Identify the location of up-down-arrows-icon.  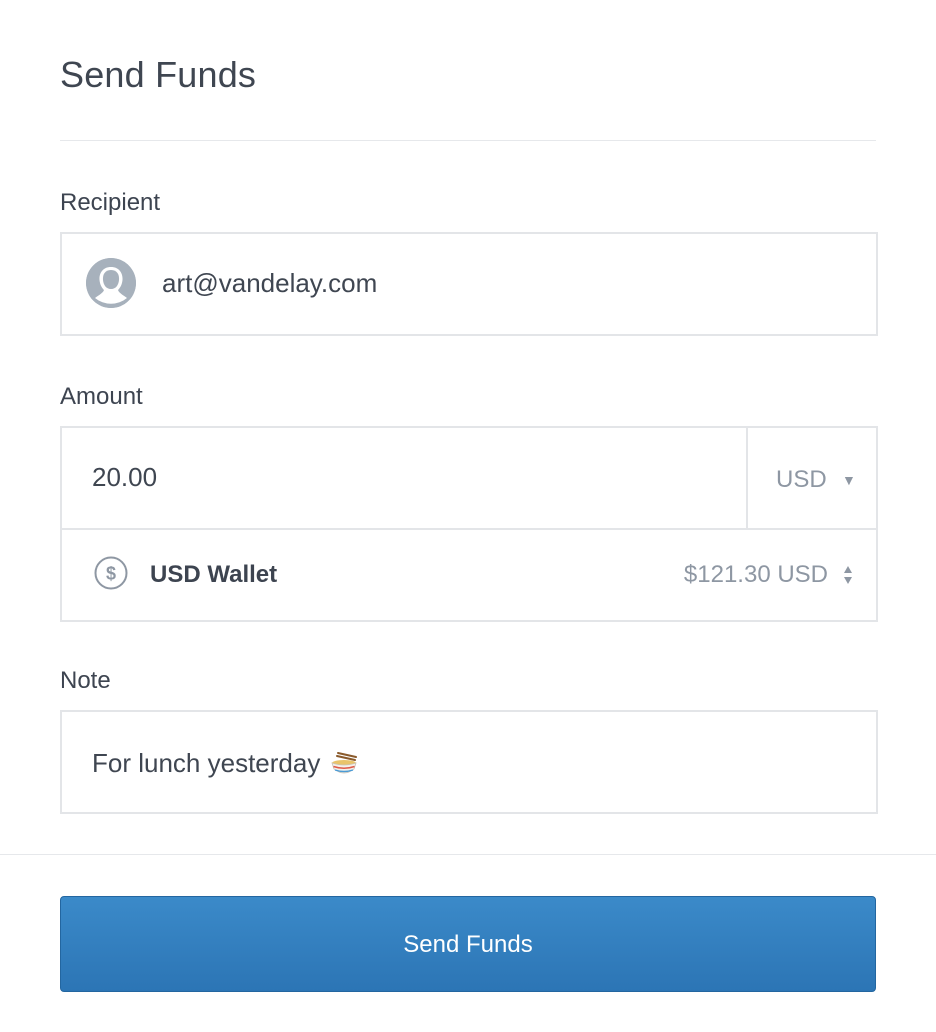
(848, 575).